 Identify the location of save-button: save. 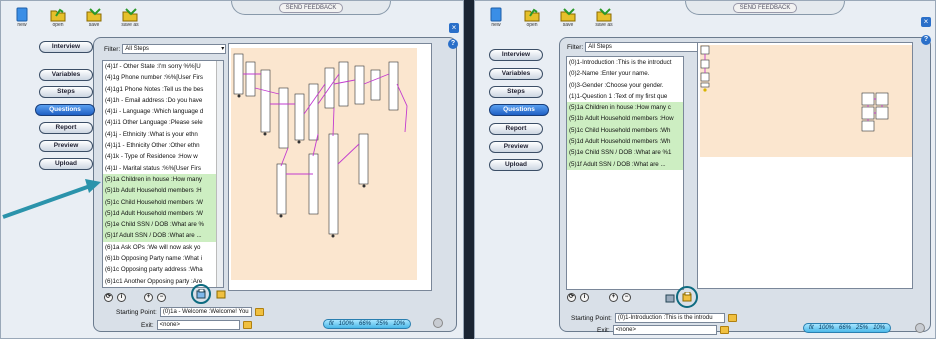
(568, 20).